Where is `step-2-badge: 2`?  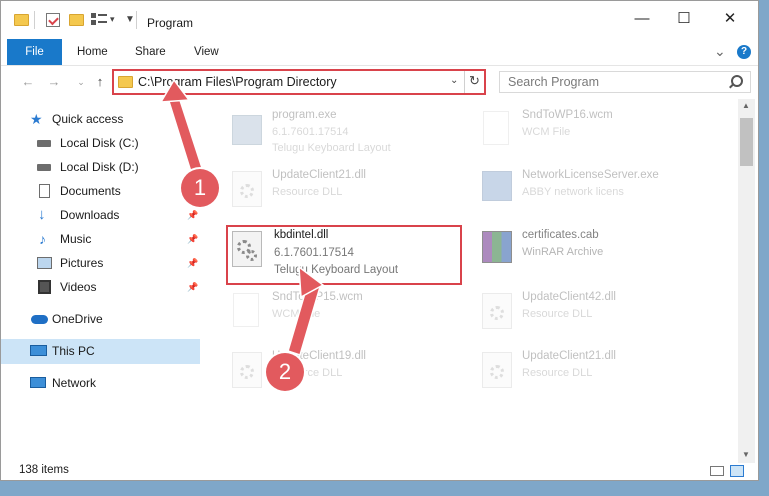 step-2-badge: 2 is located at coordinates (285, 372).